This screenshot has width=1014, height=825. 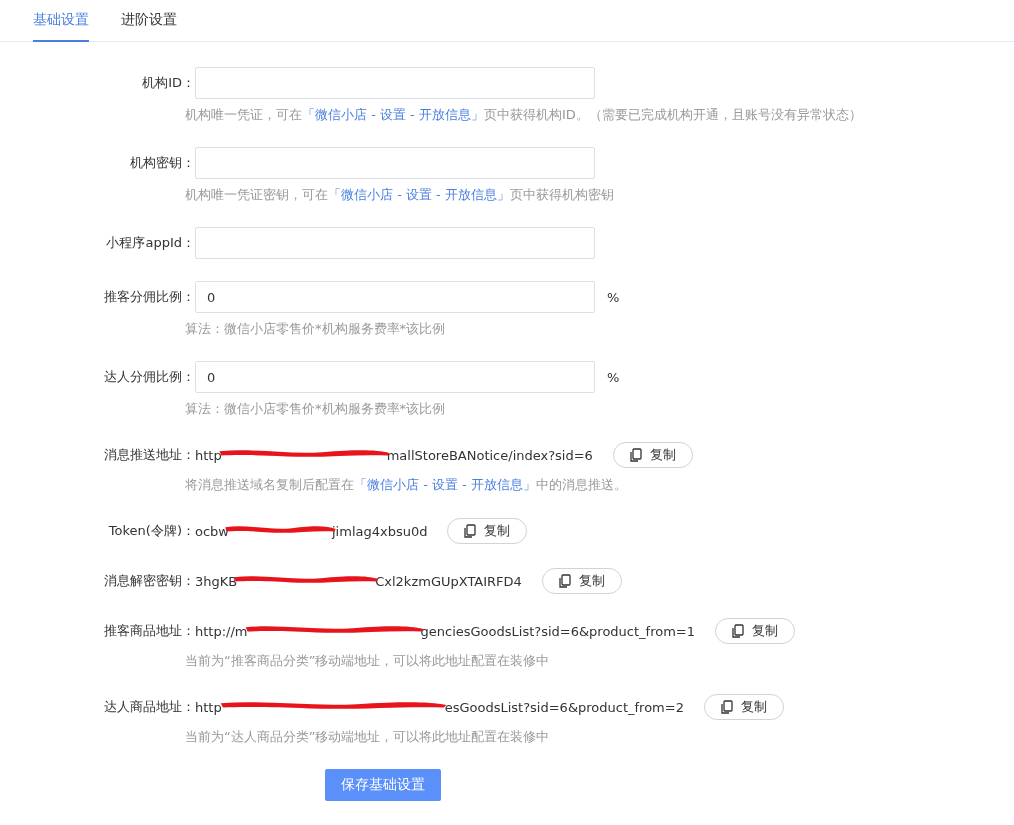 I want to click on tab: 基础设置, so click(x=61, y=21).